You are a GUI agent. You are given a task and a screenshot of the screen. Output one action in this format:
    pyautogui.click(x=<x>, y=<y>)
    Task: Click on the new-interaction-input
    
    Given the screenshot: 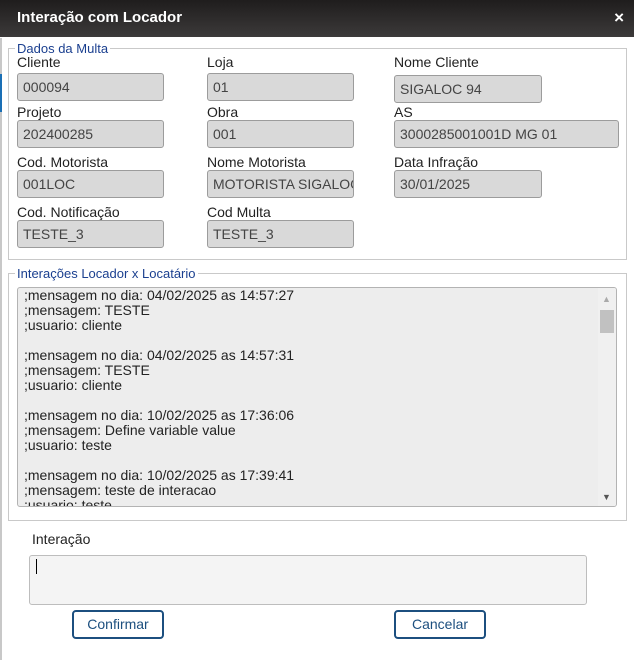 What is the action you would take?
    pyautogui.click(x=308, y=580)
    